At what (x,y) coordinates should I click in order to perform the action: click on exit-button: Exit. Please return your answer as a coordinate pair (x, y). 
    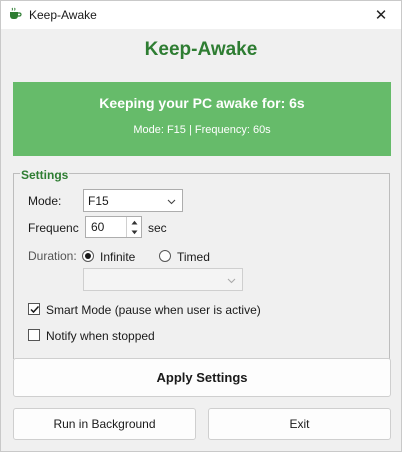
    Looking at the image, I should click on (299, 424).